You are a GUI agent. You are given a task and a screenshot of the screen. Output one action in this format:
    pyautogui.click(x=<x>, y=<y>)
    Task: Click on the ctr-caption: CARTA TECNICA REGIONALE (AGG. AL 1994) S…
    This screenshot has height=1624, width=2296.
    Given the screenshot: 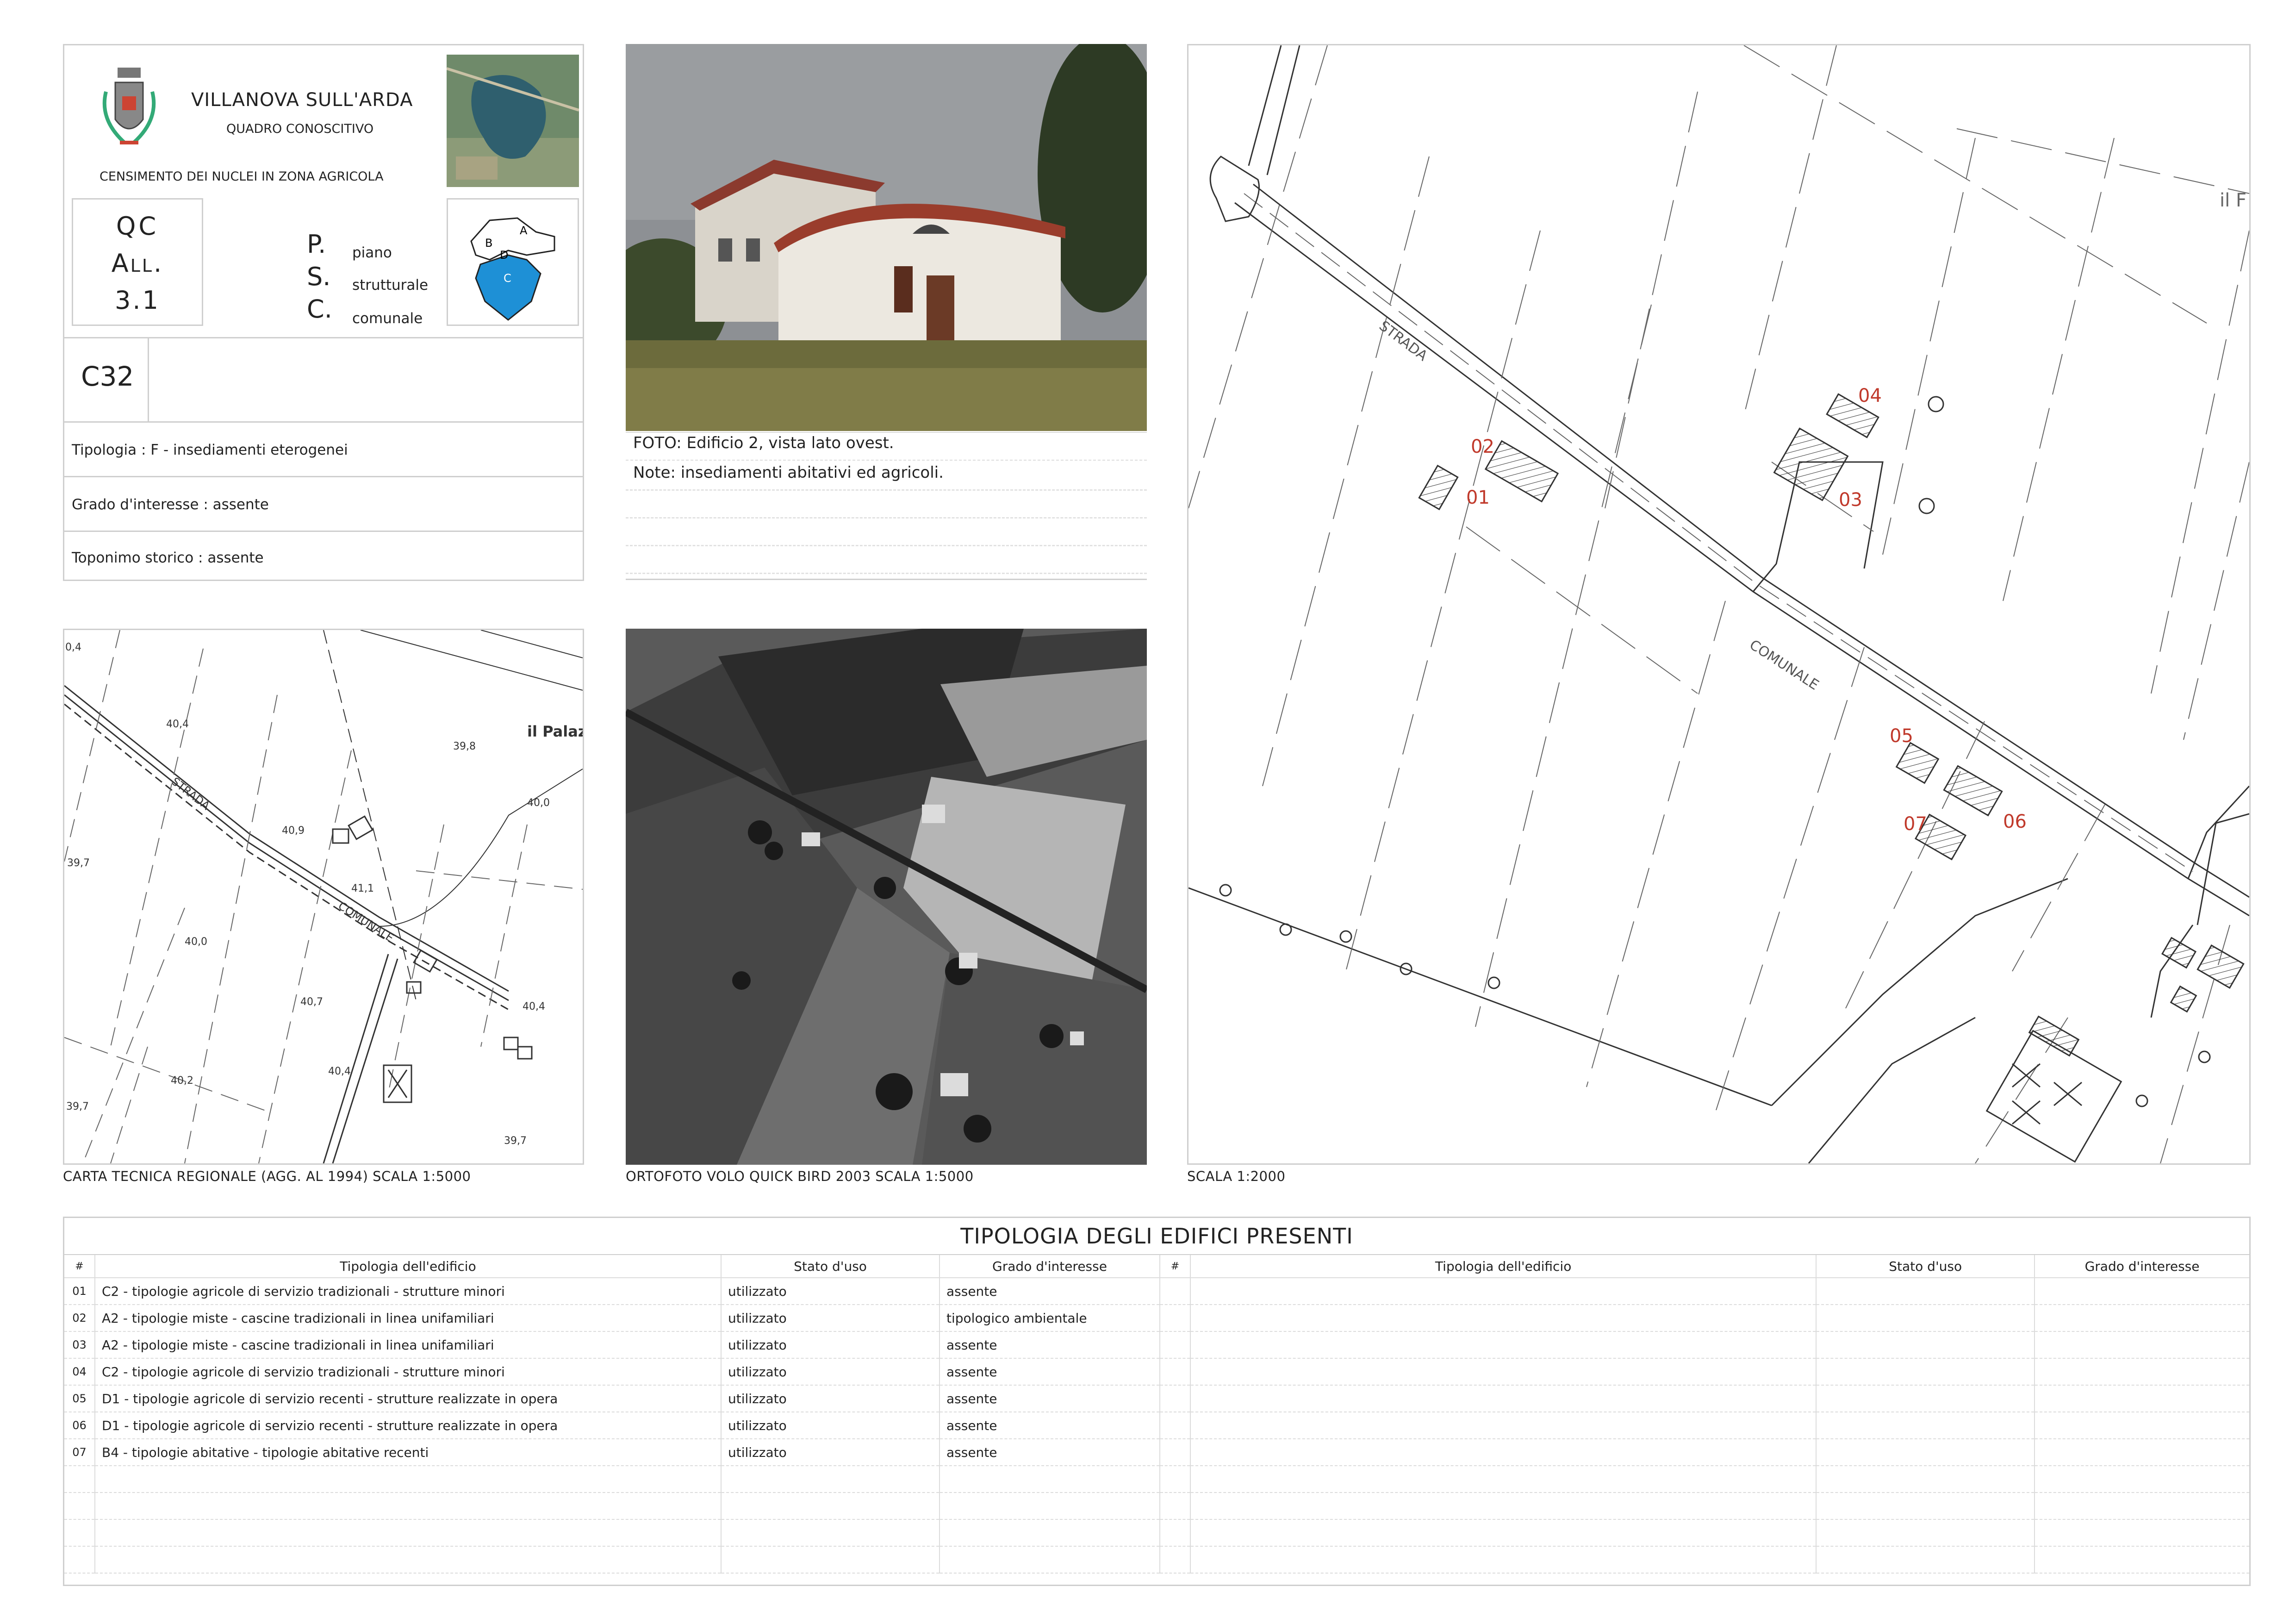 What is the action you would take?
    pyautogui.click(x=267, y=1176)
    